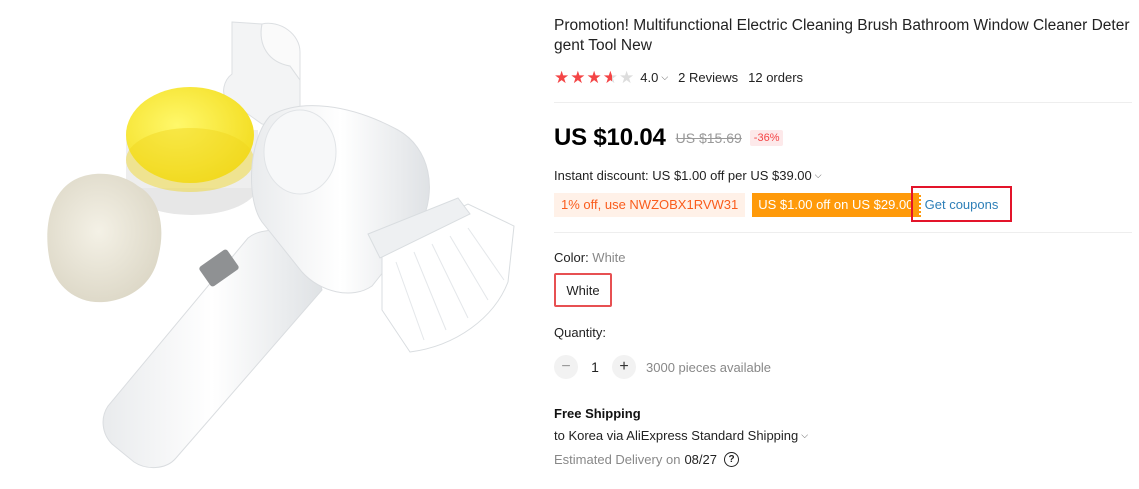 This screenshot has height=489, width=1139. I want to click on color-option-white: White, so click(583, 290).